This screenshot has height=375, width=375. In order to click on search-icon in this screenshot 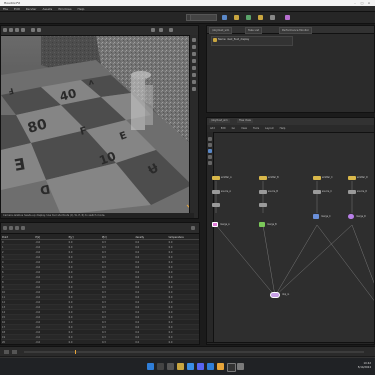, I will do `click(160, 366)`.